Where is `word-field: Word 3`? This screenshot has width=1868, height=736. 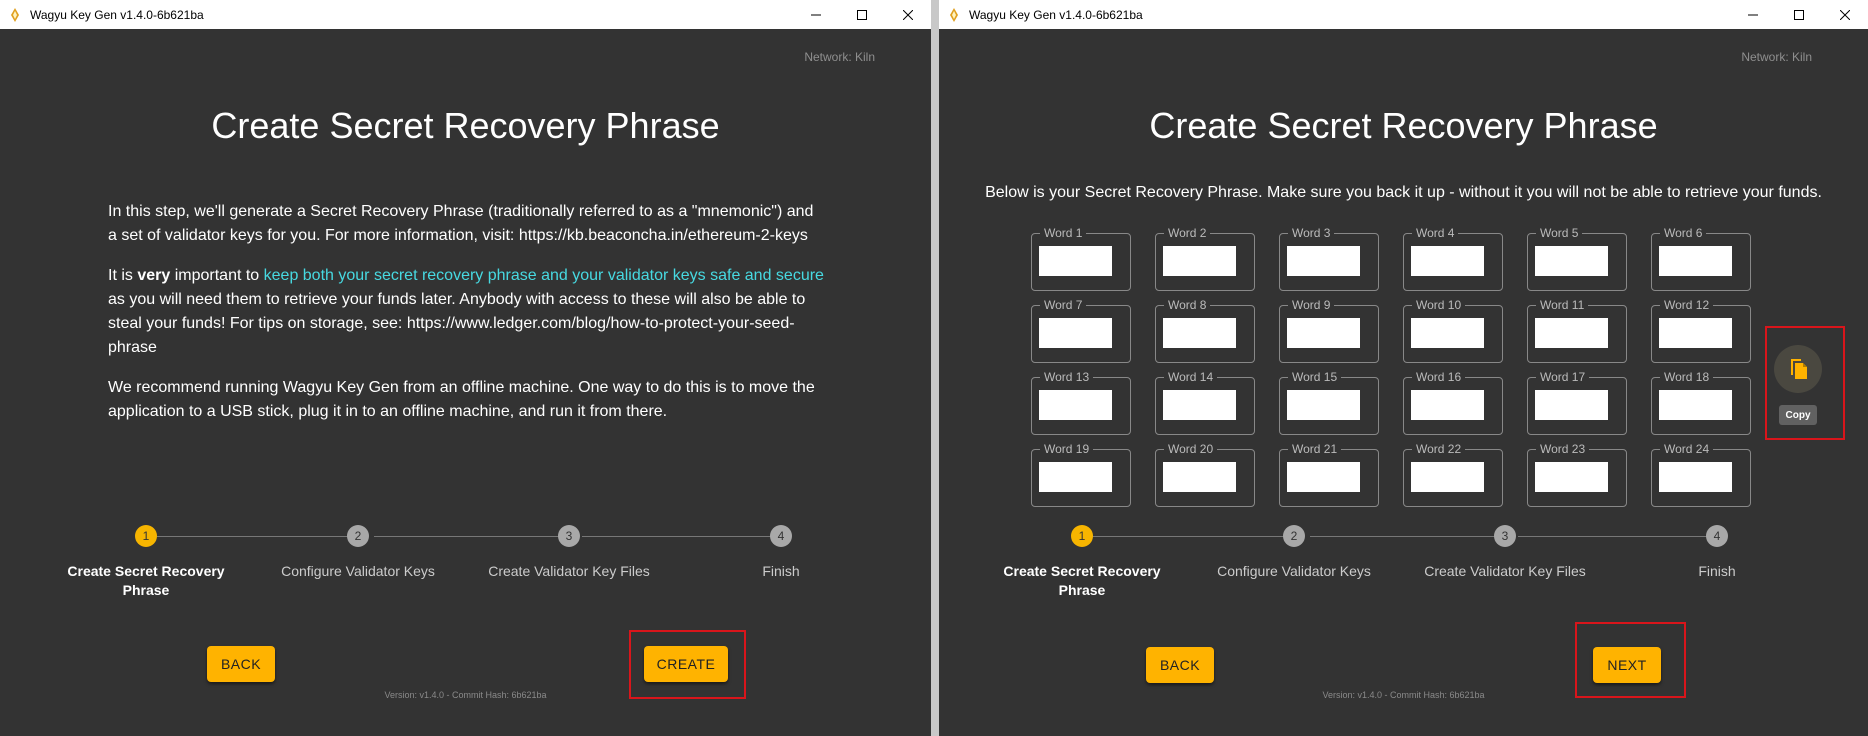 word-field: Word 3 is located at coordinates (1329, 258).